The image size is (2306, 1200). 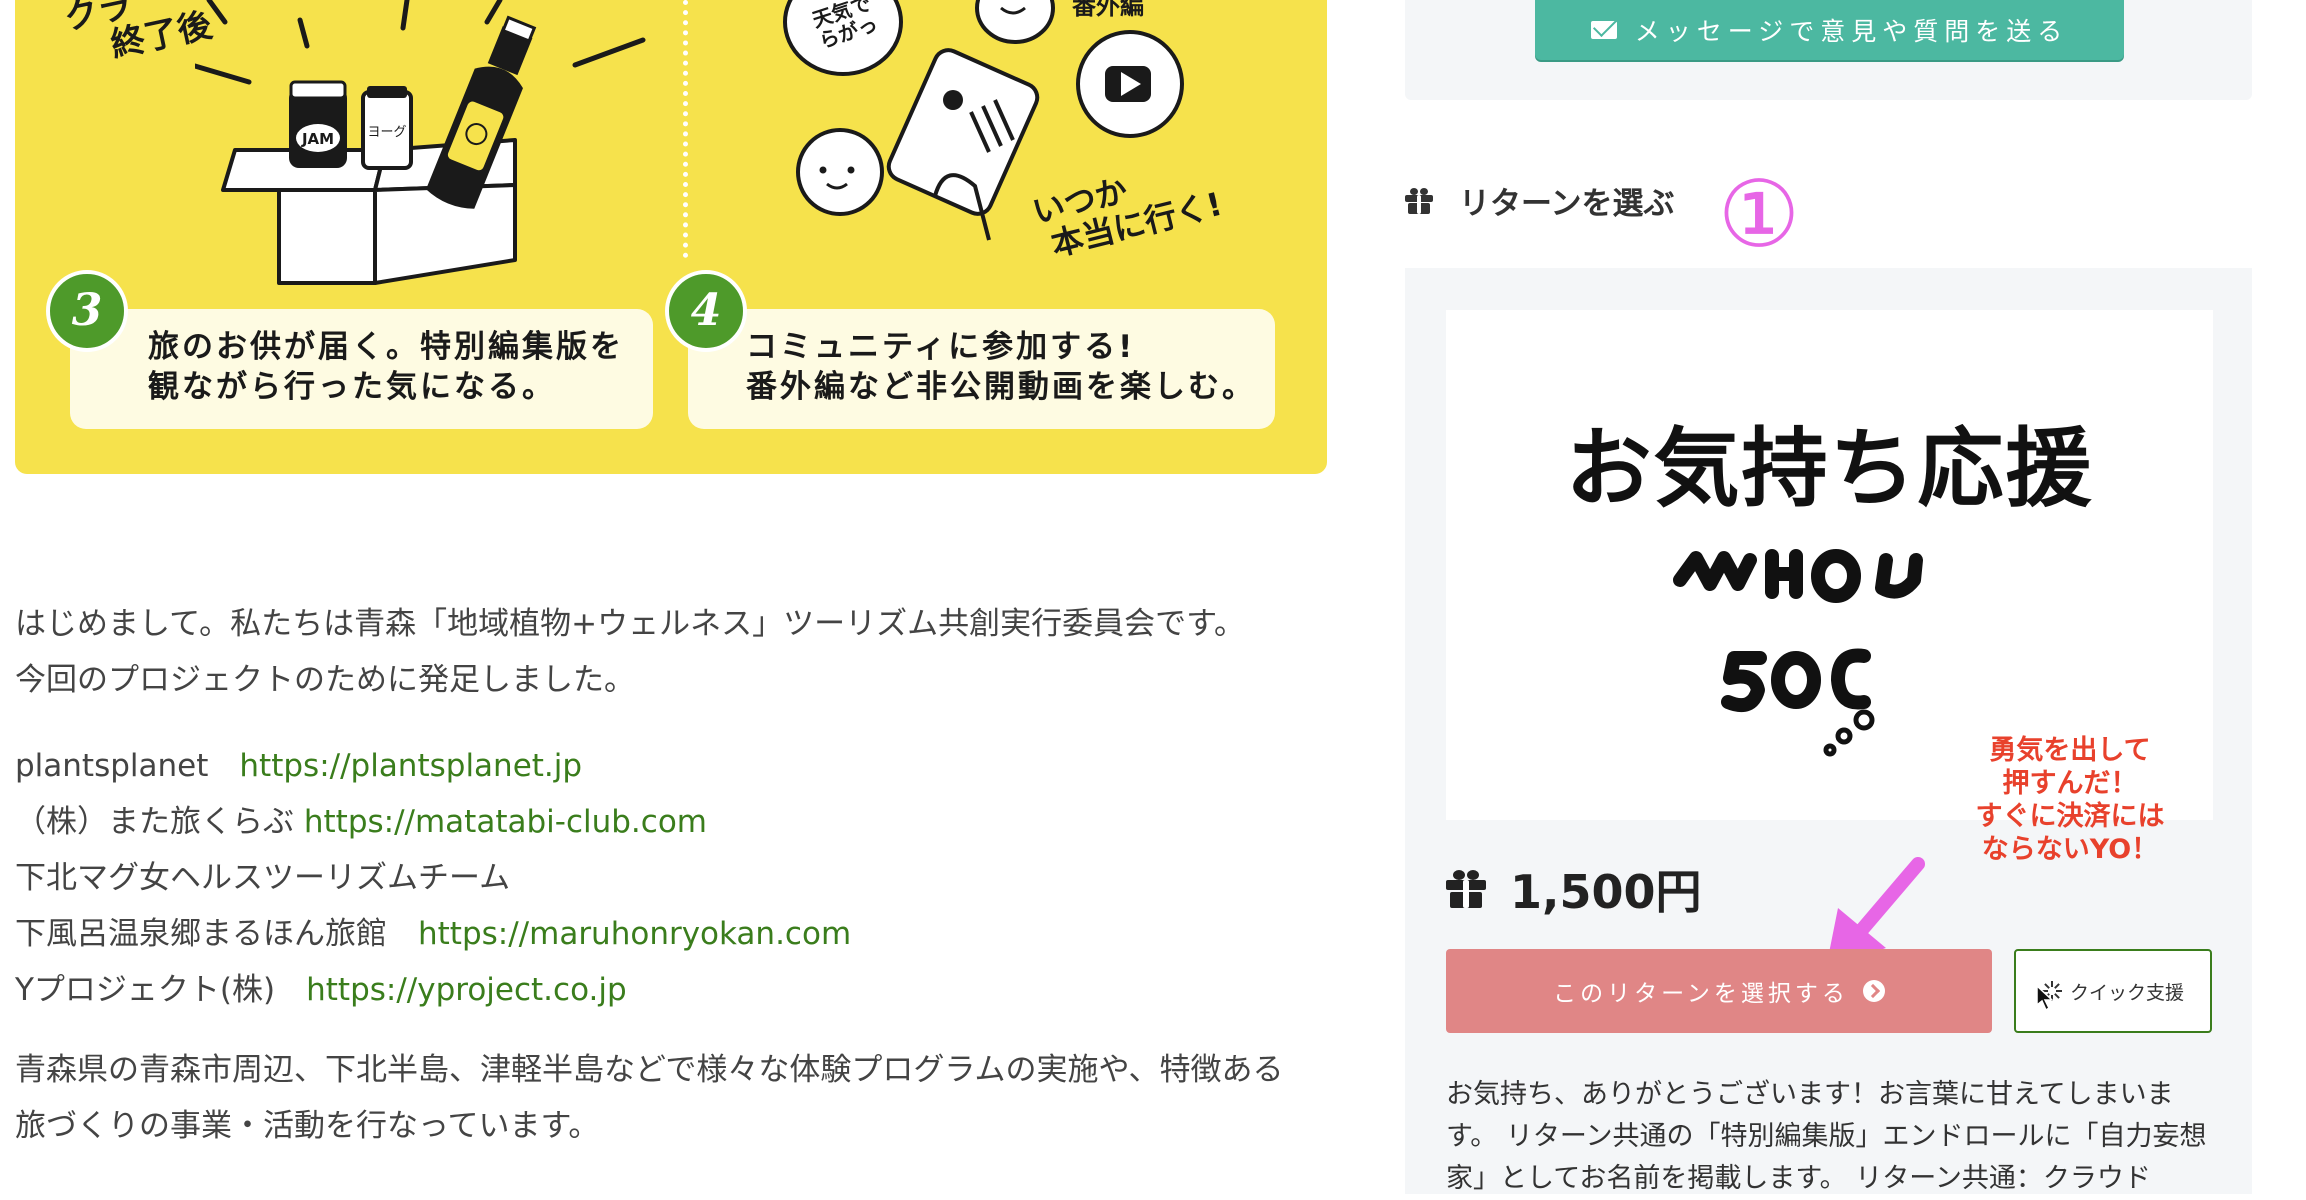 I want to click on member-row: 下北マグ女ヘルスツーリズムチーム, so click(x=675, y=878).